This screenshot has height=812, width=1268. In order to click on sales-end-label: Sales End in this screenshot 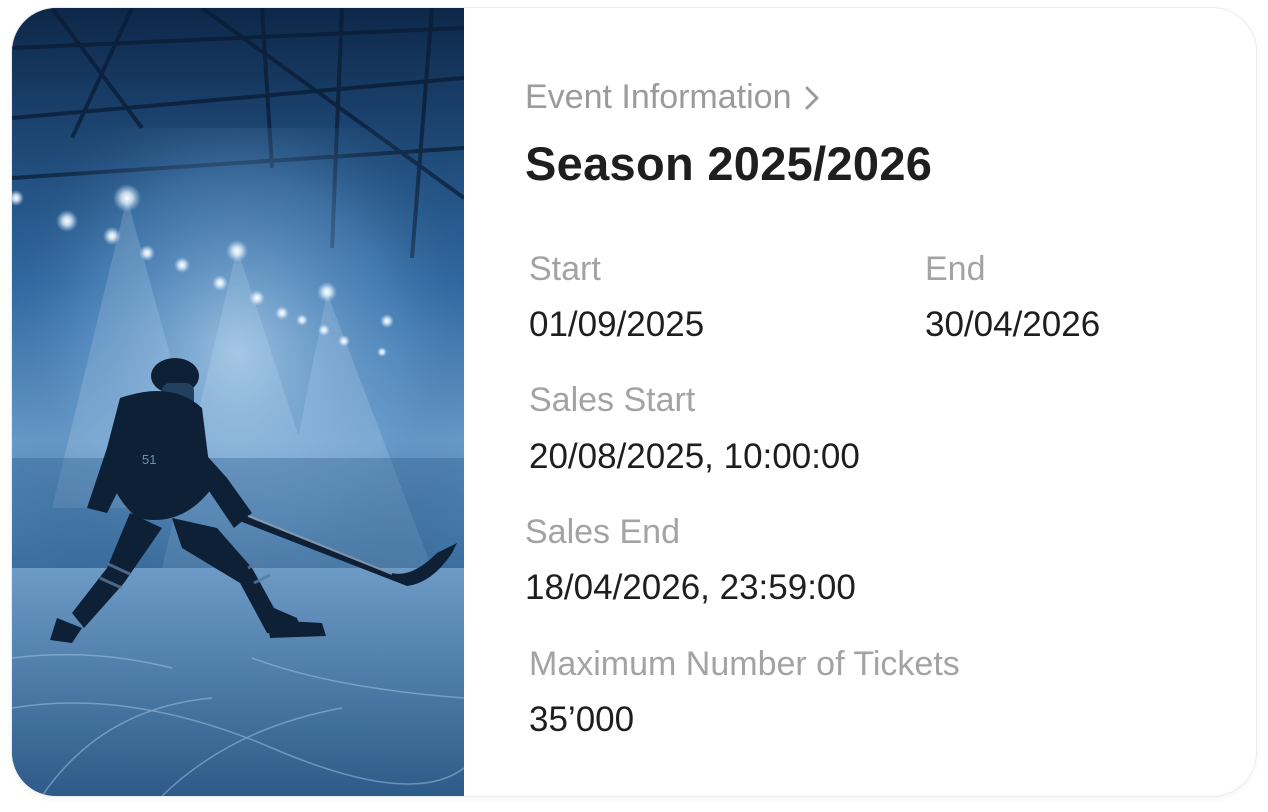, I will do `click(602, 532)`.